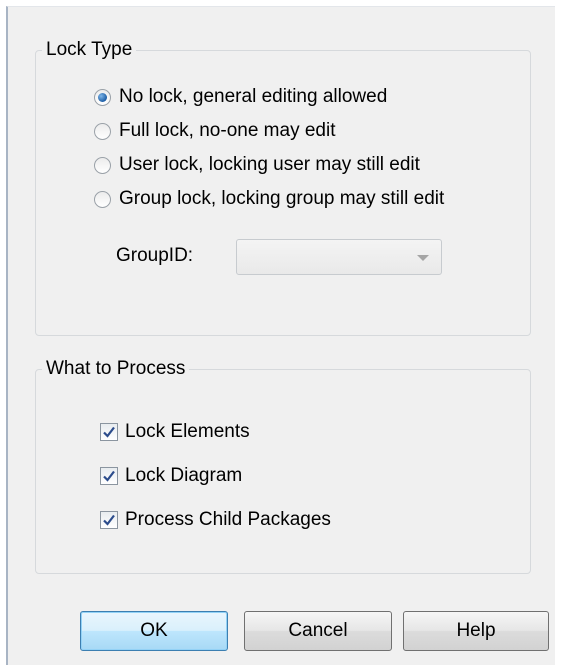 The height and width of the screenshot is (671, 561). What do you see at coordinates (89, 50) in the screenshot?
I see `lock-type-legend: Lock Type` at bounding box center [89, 50].